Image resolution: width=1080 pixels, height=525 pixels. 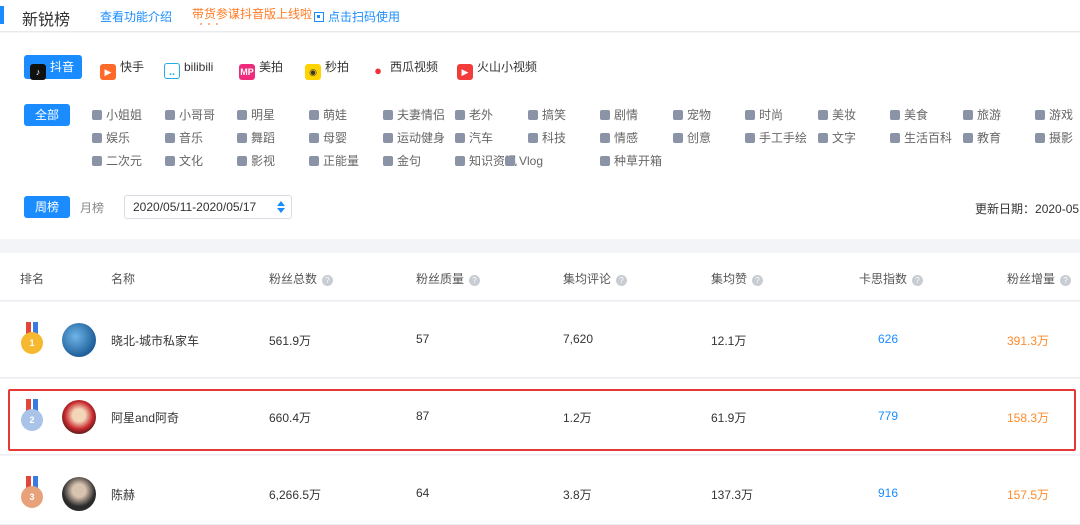 I want to click on category-item: 剧情, so click(x=619, y=115).